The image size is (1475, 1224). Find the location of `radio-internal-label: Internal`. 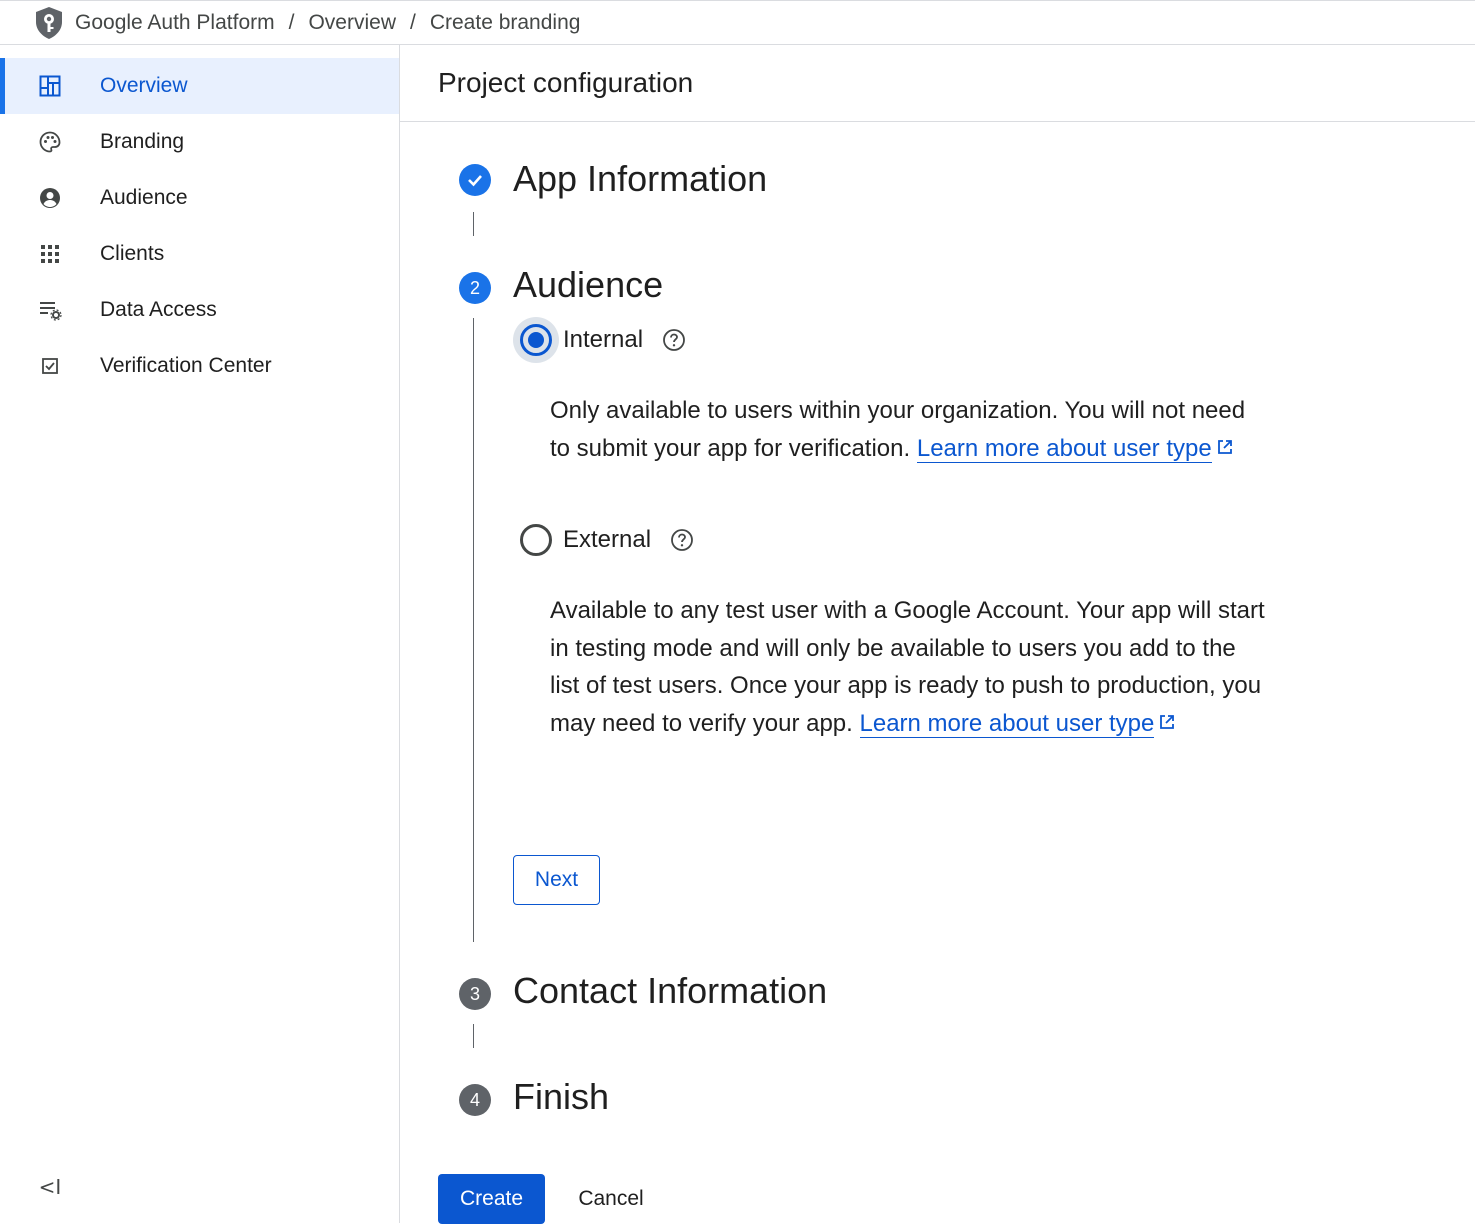

radio-internal-label: Internal is located at coordinates (603, 339).